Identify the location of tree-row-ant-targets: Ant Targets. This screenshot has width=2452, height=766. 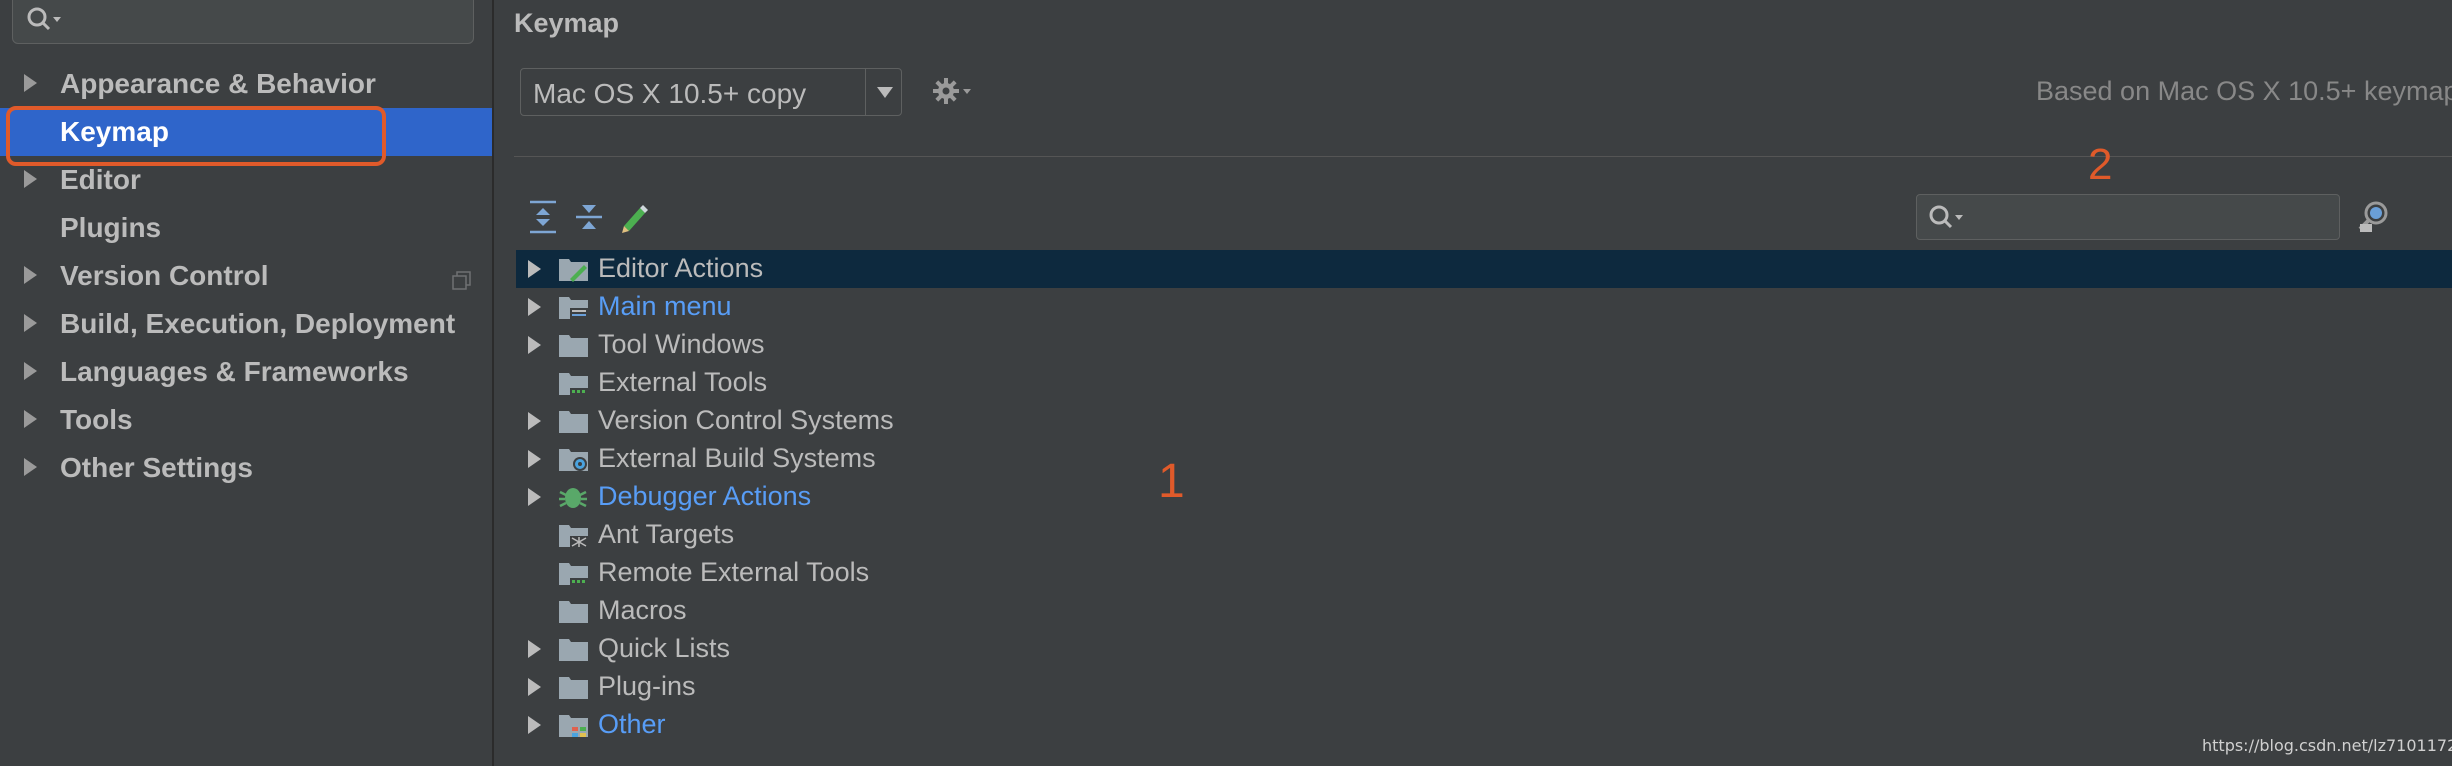
(1484, 535).